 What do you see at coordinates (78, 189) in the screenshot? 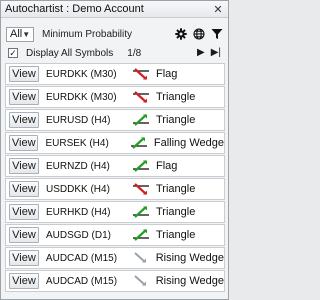
I see `symbol-label: USDDKK (H4)` at bounding box center [78, 189].